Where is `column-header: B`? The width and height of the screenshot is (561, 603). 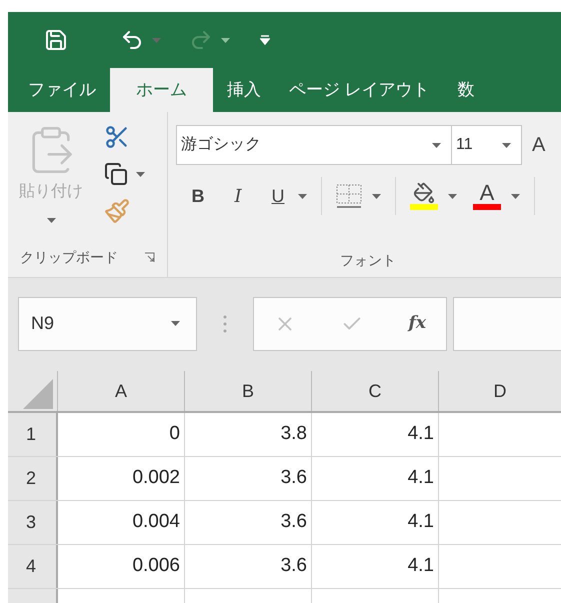
column-header: B is located at coordinates (248, 391).